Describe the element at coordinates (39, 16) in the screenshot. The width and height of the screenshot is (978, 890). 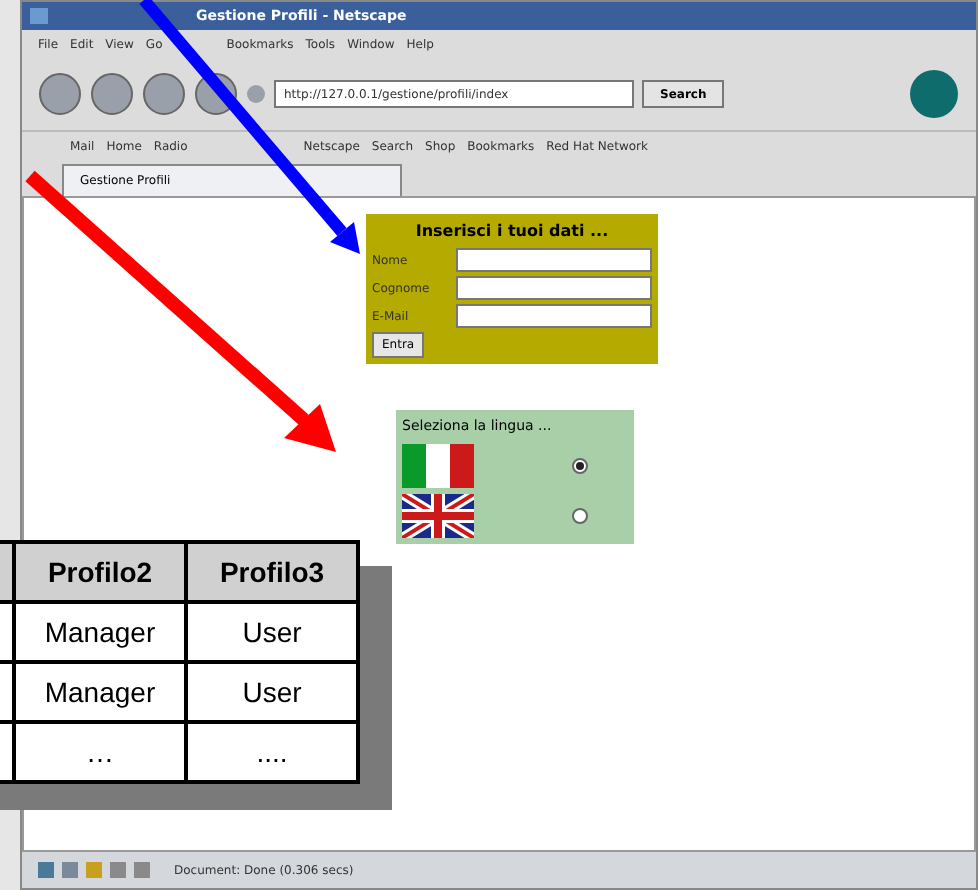
I see `app-icon` at that location.